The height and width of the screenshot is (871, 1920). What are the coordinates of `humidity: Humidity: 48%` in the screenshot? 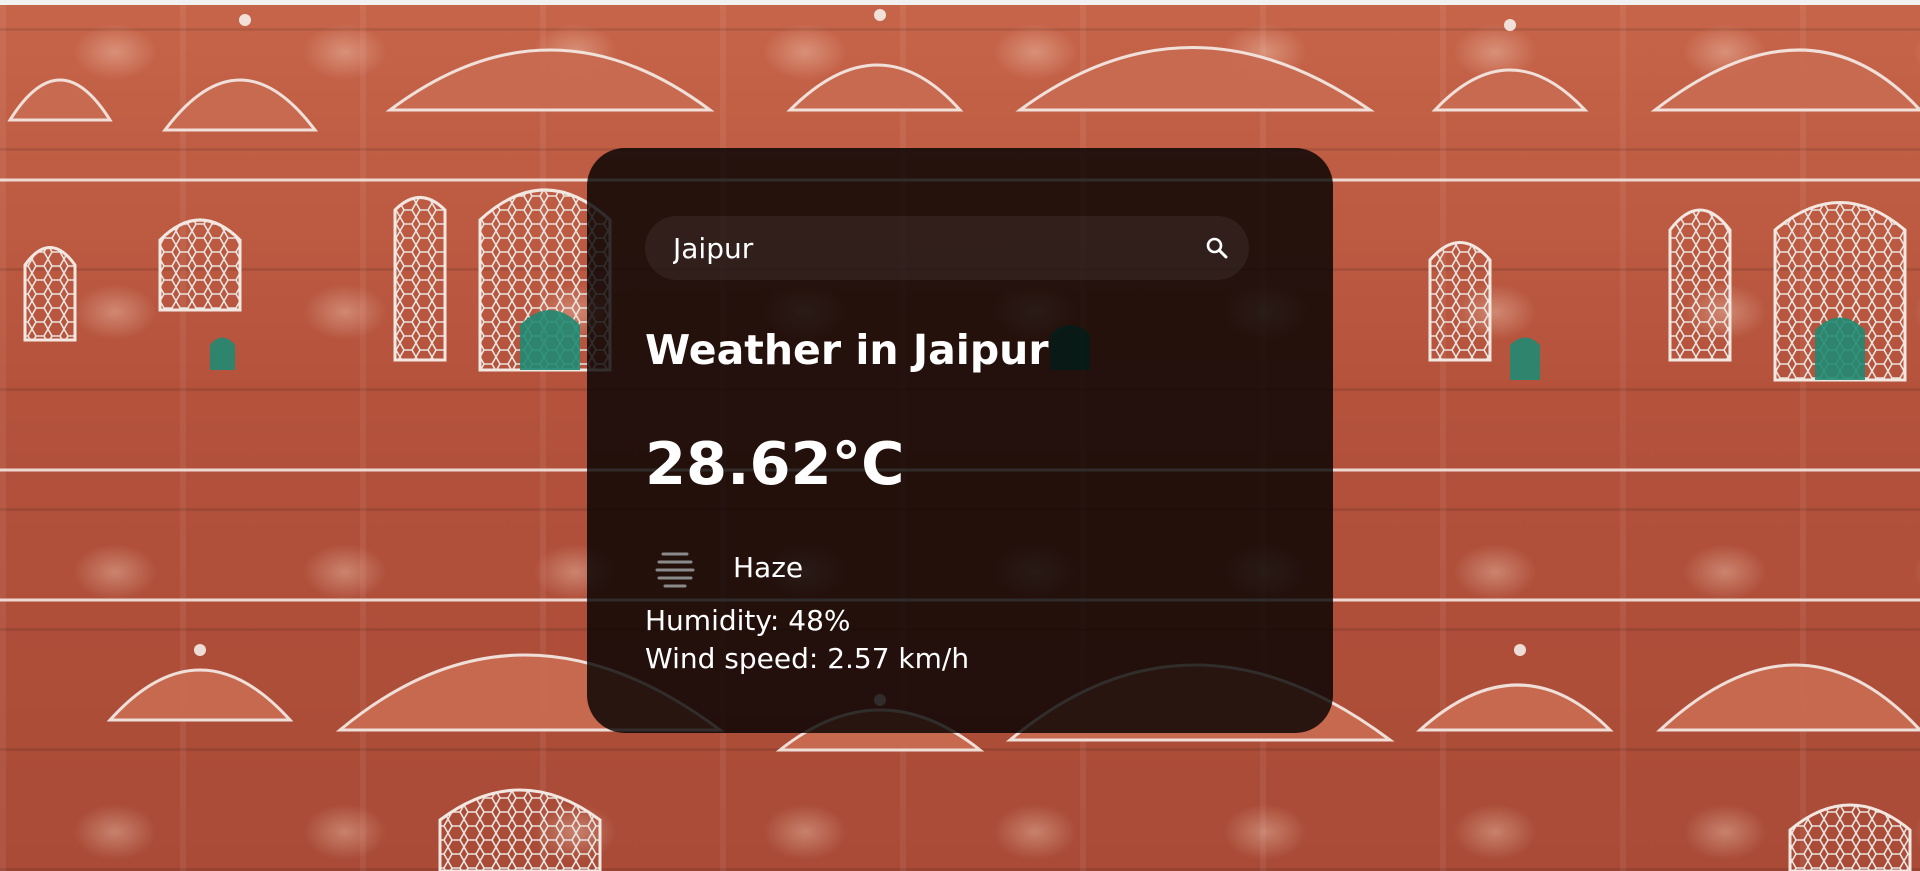 It's located at (748, 620).